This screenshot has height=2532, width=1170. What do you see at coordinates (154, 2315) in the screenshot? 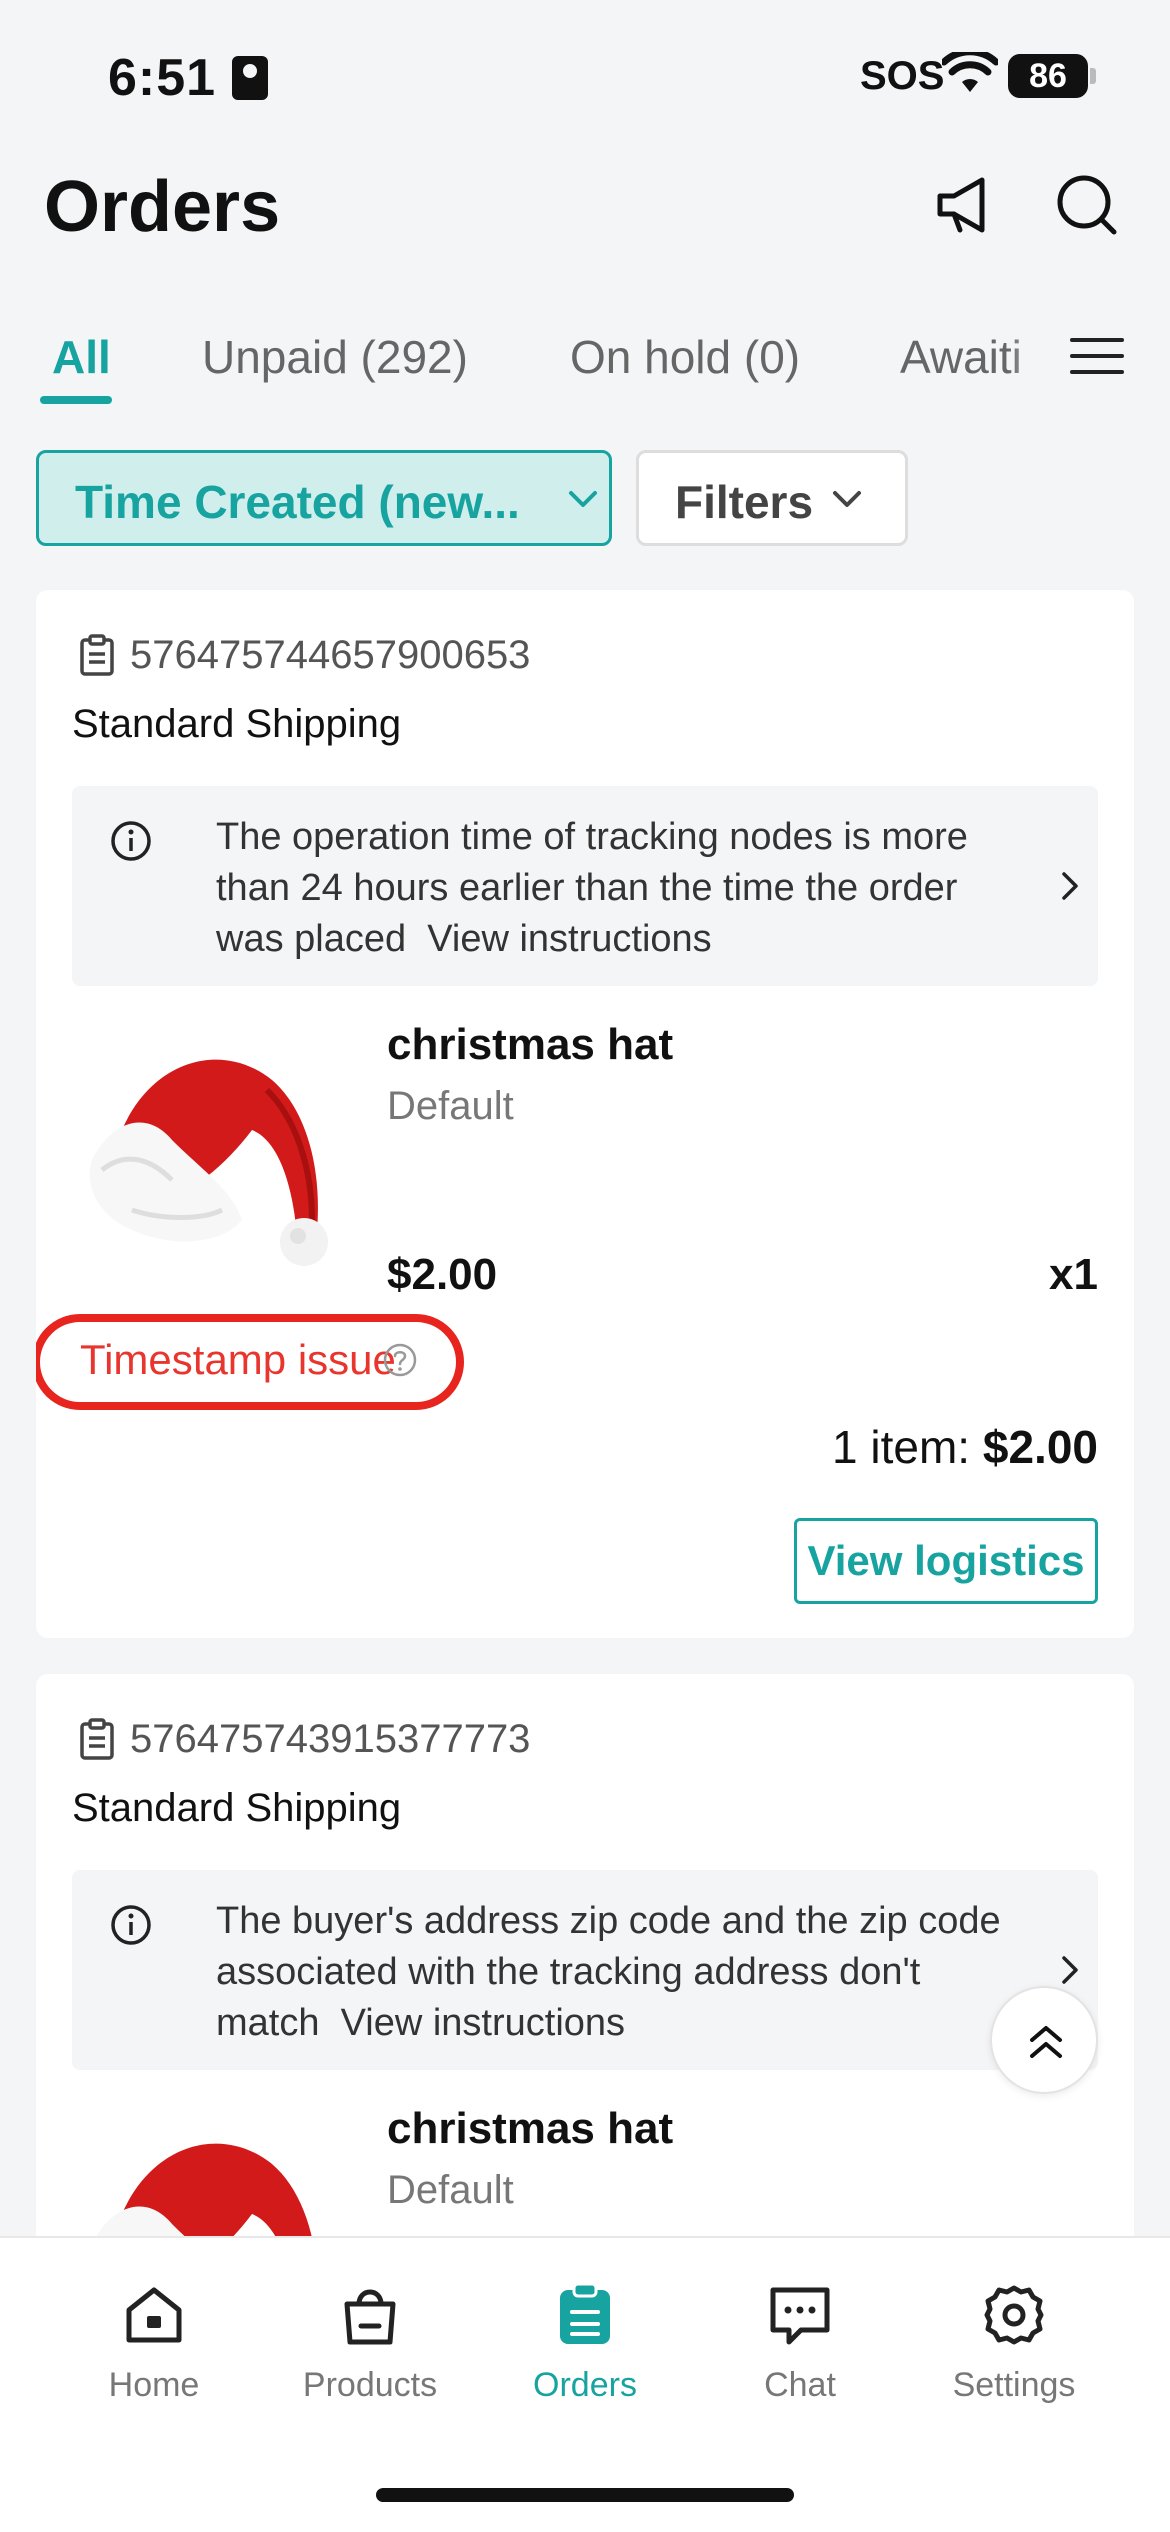
I see `home-icon` at bounding box center [154, 2315].